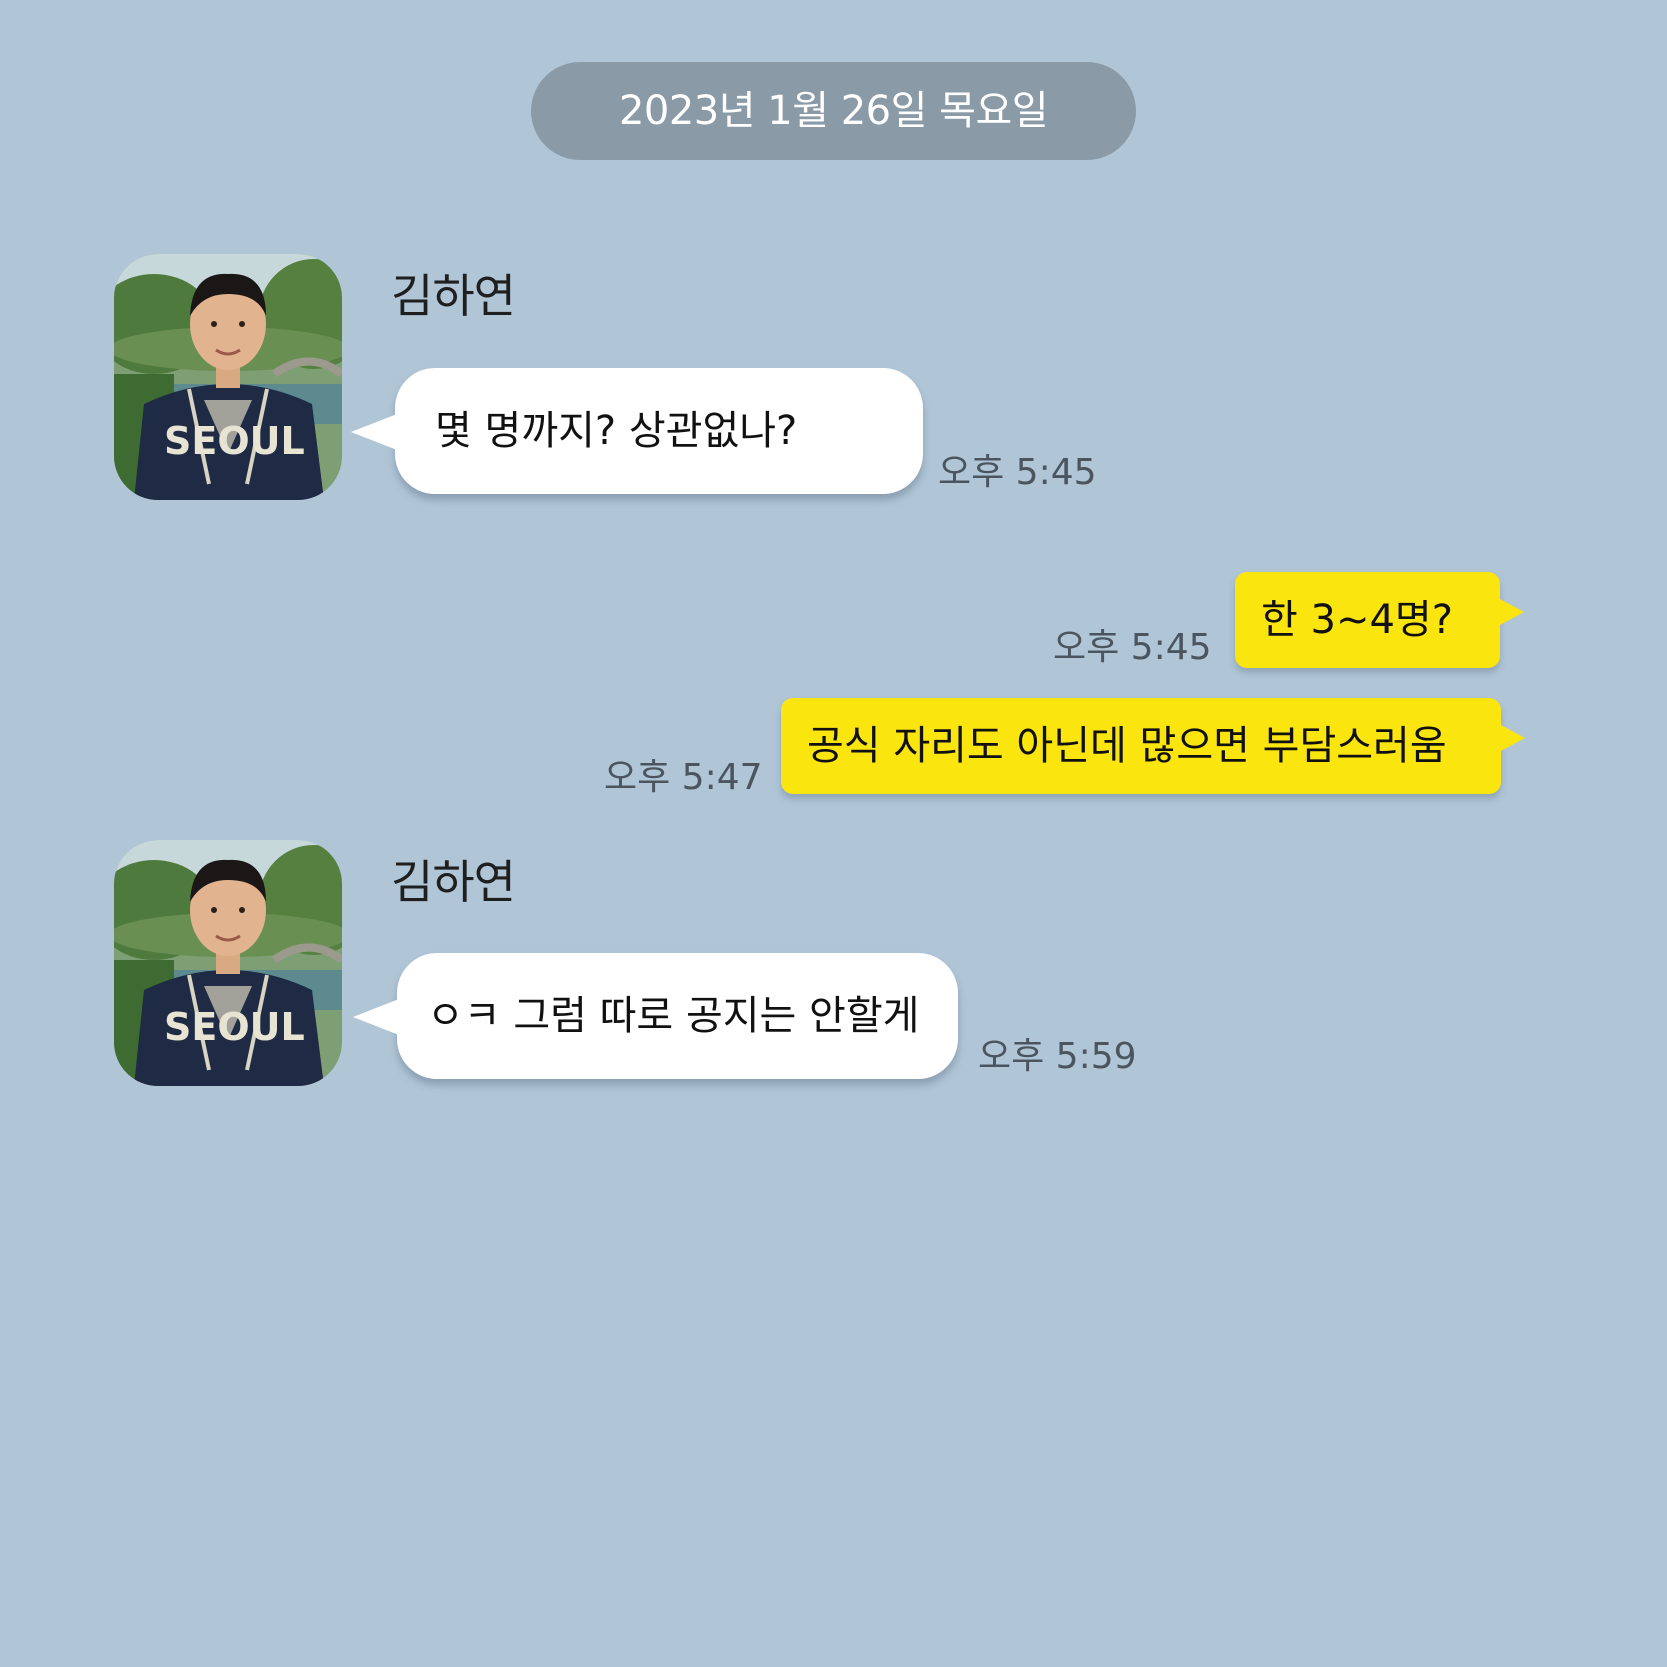  I want to click on message-text: 한 3~4명?, so click(1357, 620).